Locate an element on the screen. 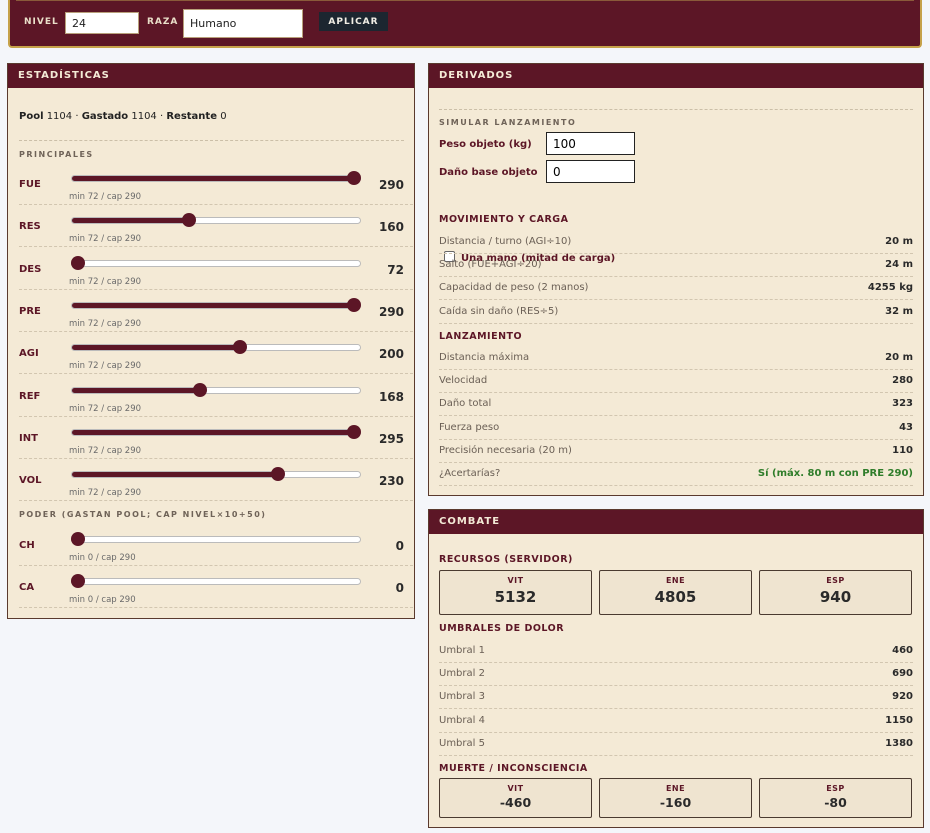 The width and height of the screenshot is (930, 833). kv-label: ¿Acertarías? is located at coordinates (470, 473).